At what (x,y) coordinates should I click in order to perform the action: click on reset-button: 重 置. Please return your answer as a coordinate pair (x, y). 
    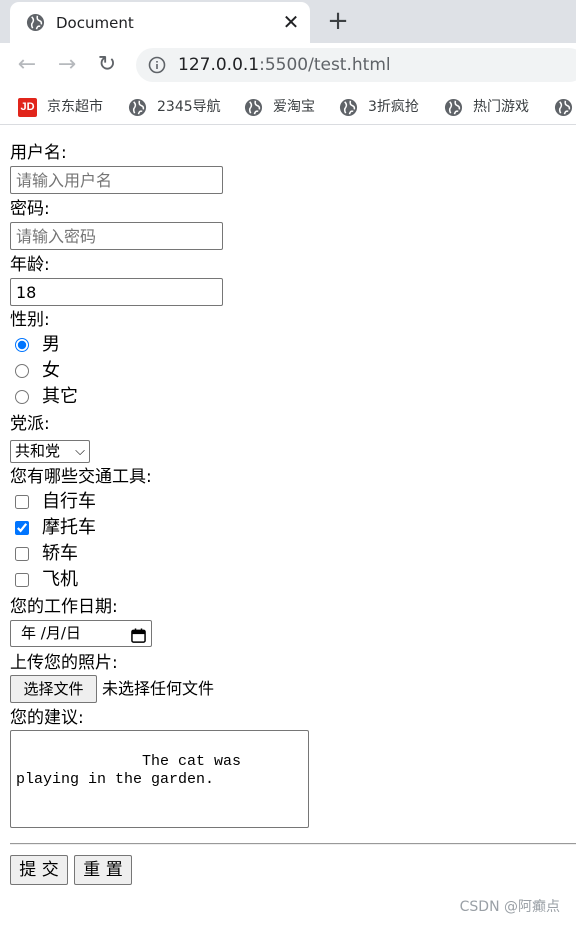
    Looking at the image, I should click on (103, 870).